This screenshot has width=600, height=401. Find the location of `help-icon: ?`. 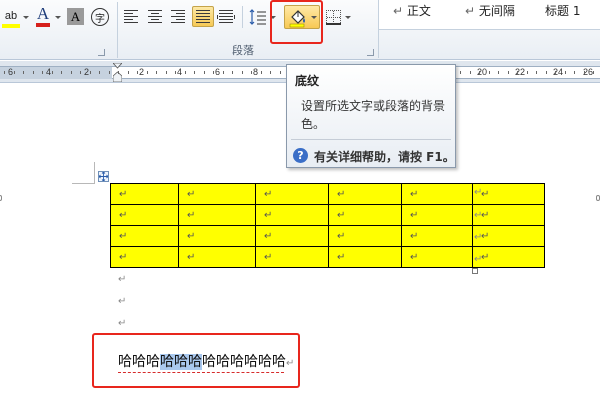

help-icon: ? is located at coordinates (300, 155).